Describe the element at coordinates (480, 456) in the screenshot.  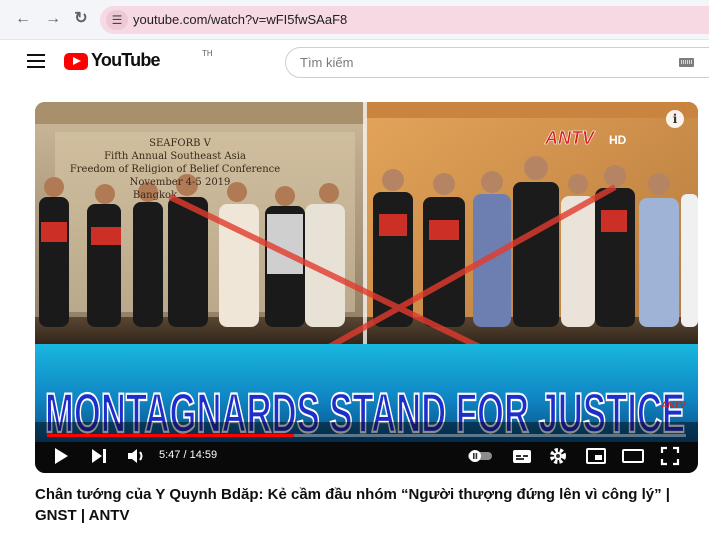
I see `autoplay-toggle-icon` at that location.